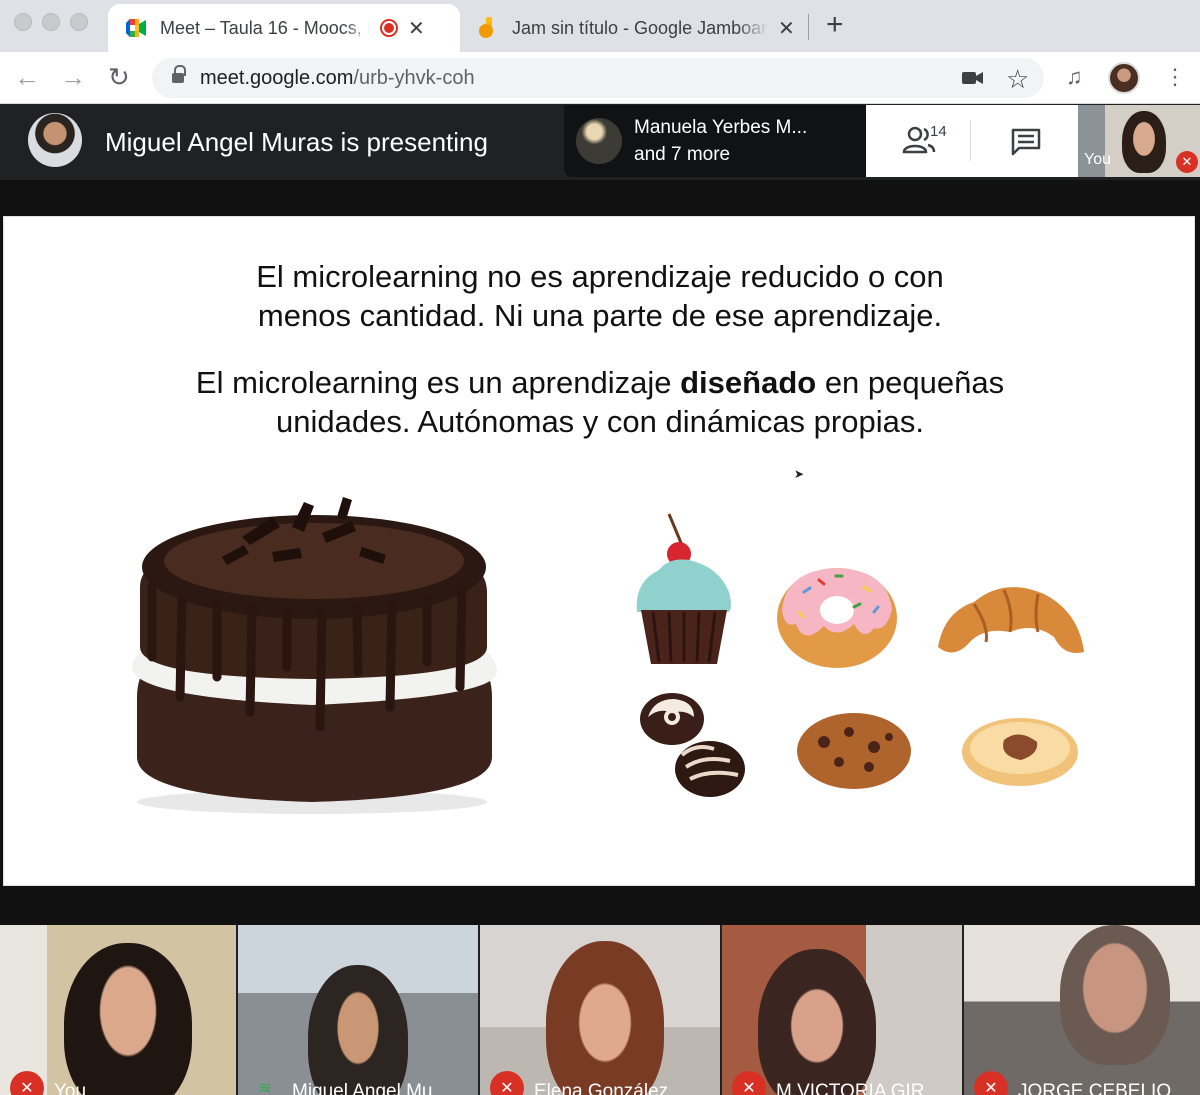  I want to click on browser-toolbar: ← → ↻ meet.google.com/urb-yhvk-coh ☆ ♫ ⋮, so click(600, 78).